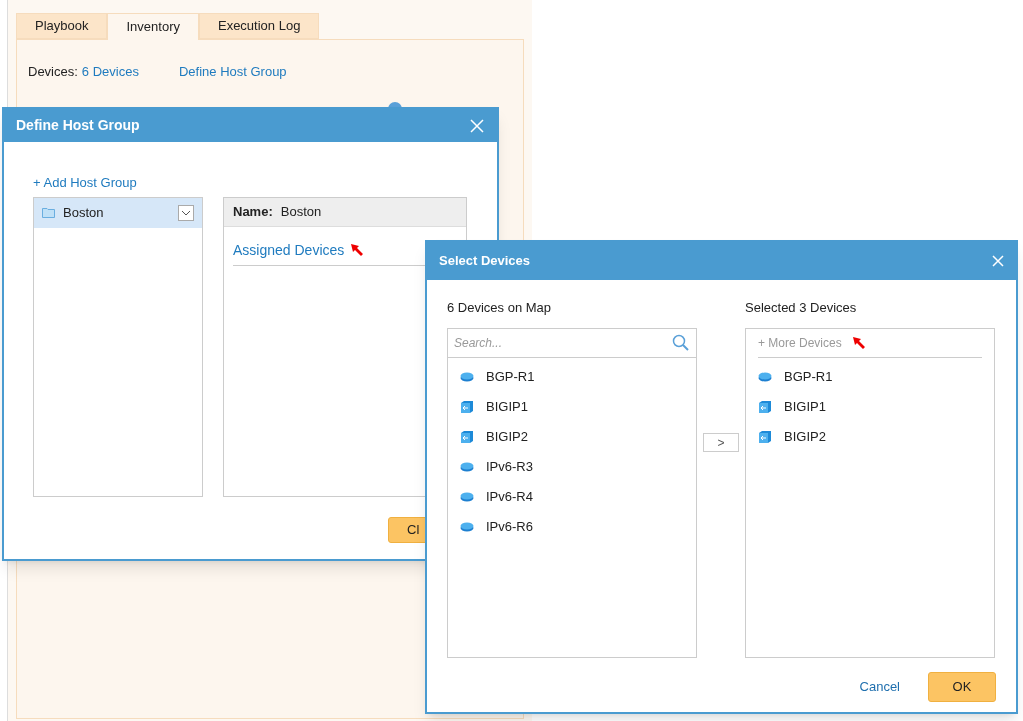  What do you see at coordinates (153, 26) in the screenshot?
I see `tab: Inventory` at bounding box center [153, 26].